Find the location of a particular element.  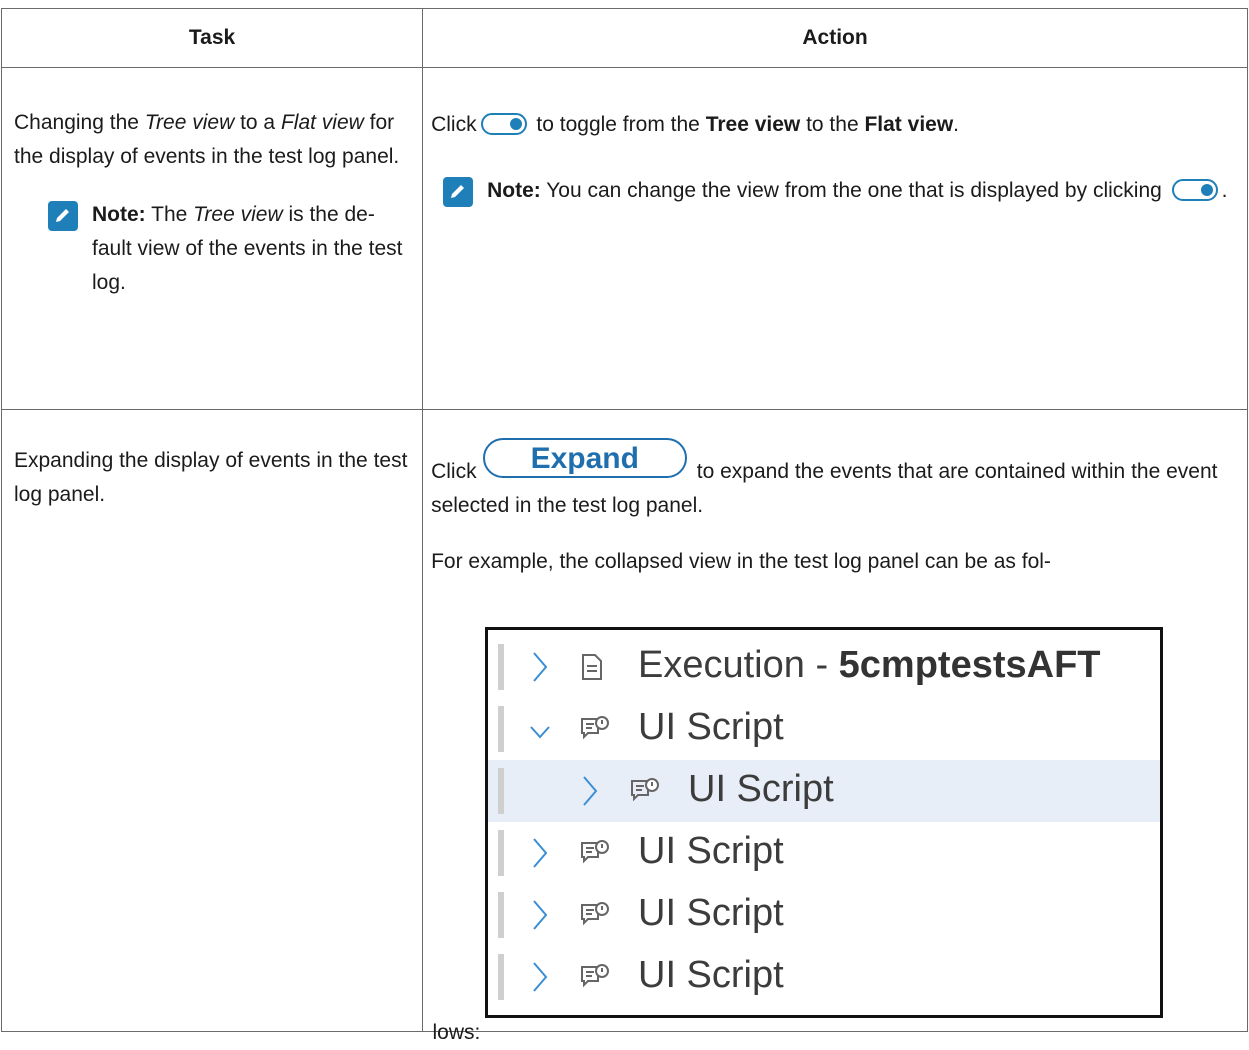

tree-row: Execution - 5cmptestsAFT is located at coordinates (824, 667).